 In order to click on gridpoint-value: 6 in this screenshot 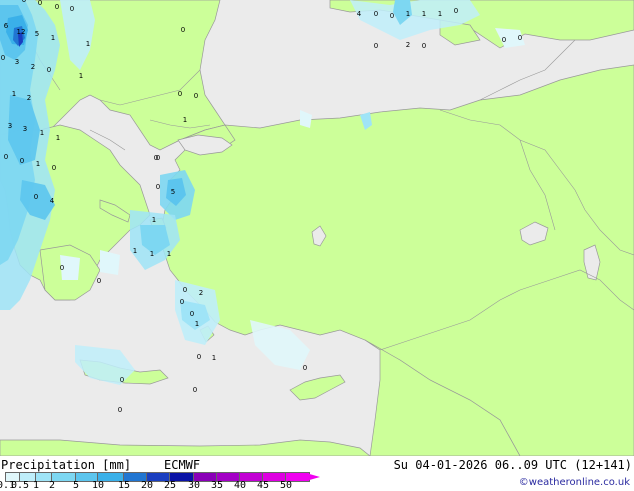, I will do `click(6, 26)`.